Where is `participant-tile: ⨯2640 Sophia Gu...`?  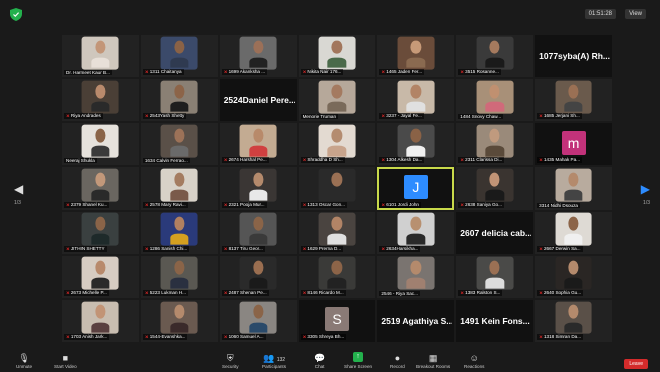 participant-tile: ⨯2640 Sophia Gu... is located at coordinates (573, 276).